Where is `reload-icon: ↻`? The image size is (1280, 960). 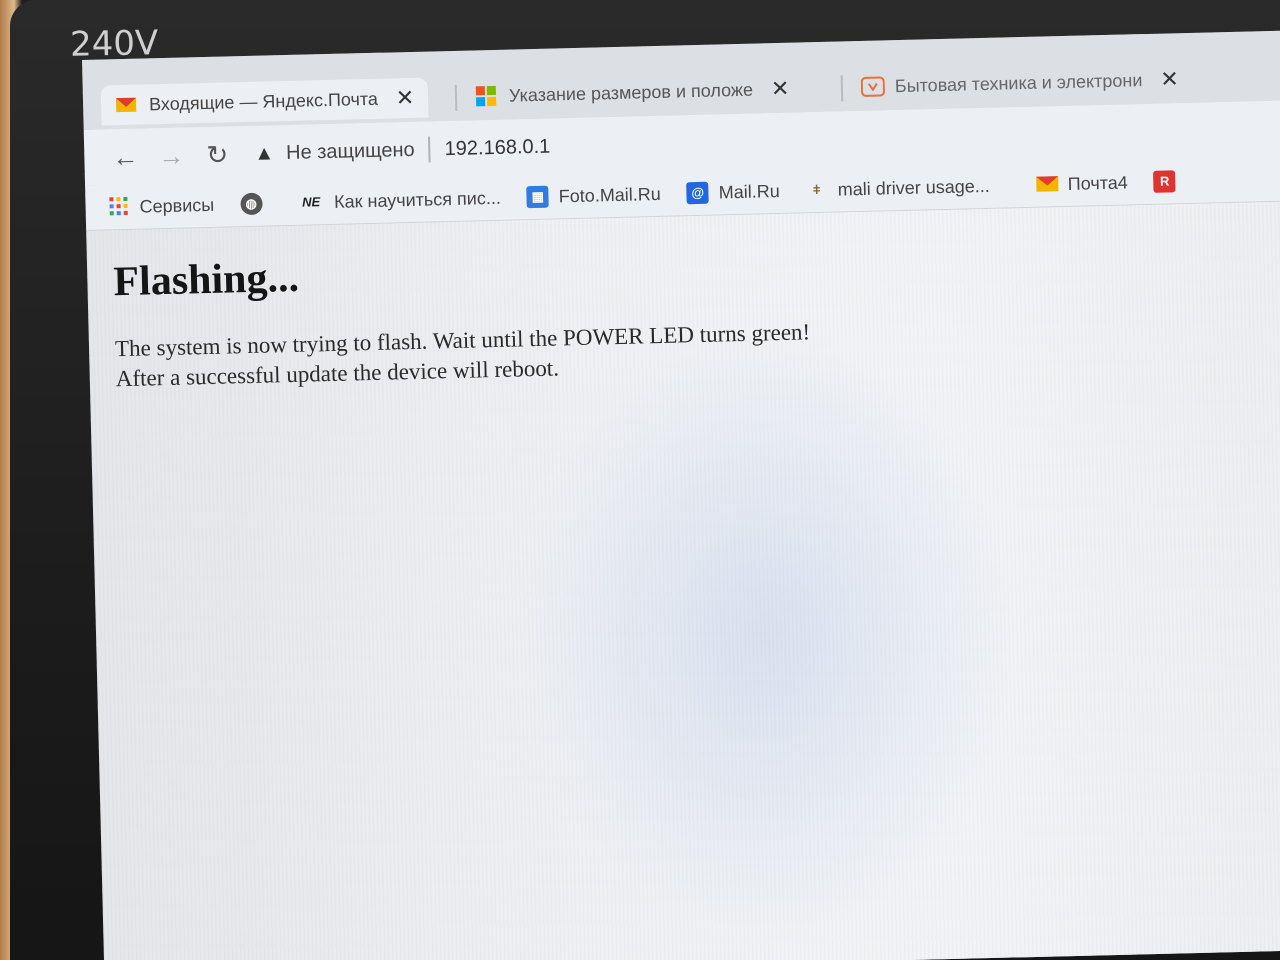 reload-icon: ↻ is located at coordinates (217, 155).